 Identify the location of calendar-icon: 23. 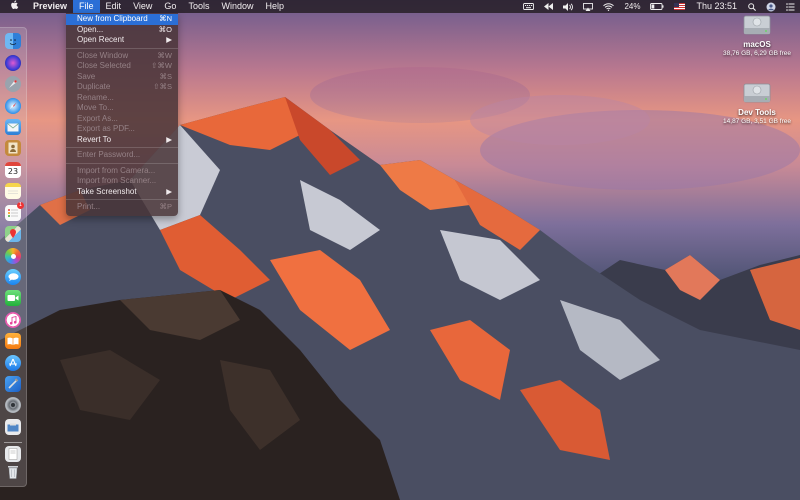
(13, 170).